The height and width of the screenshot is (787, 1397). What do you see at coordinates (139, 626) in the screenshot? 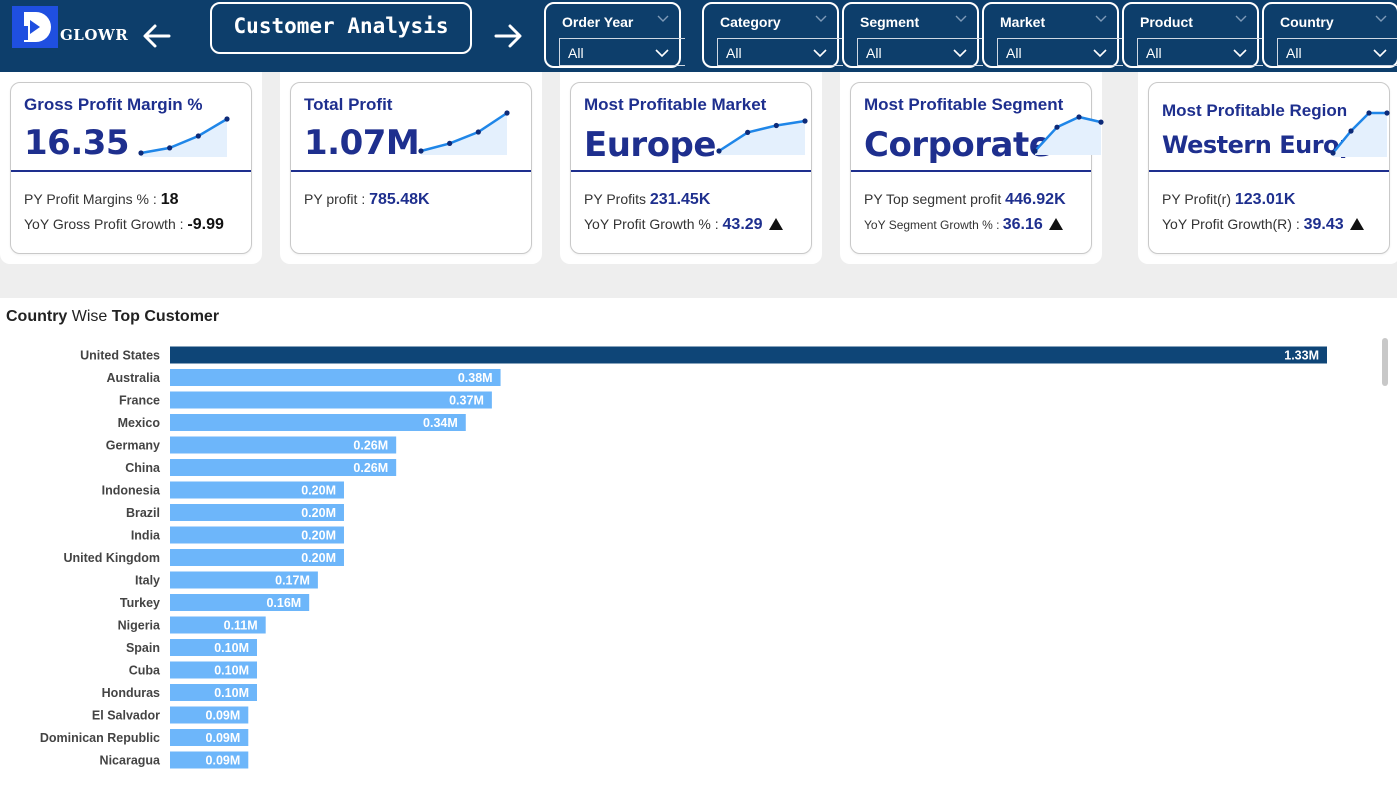
I see `category-label: Nigeria` at bounding box center [139, 626].